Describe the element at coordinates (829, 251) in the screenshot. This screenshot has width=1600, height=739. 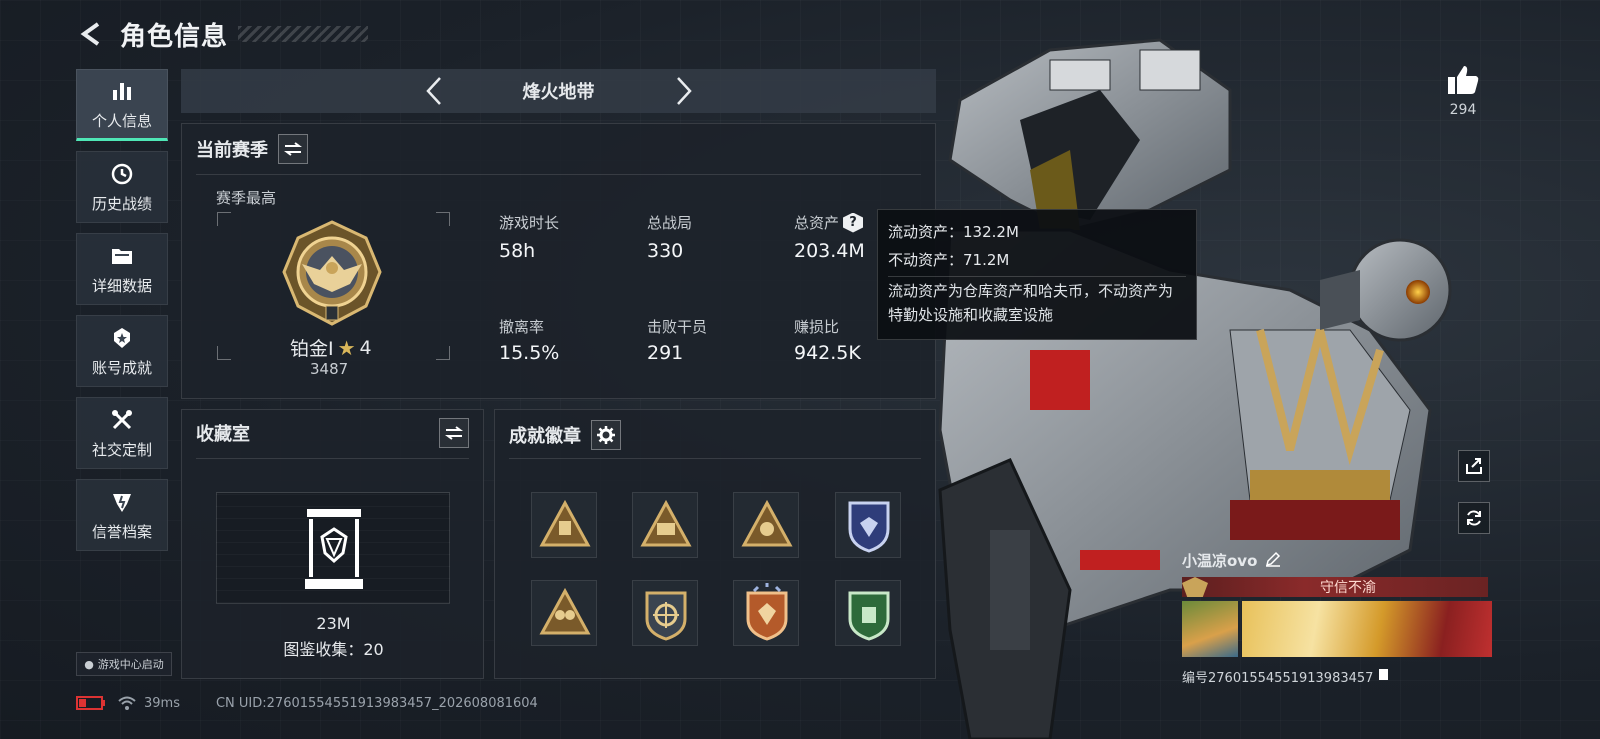
I see `stat-value: 203.4M` at that location.